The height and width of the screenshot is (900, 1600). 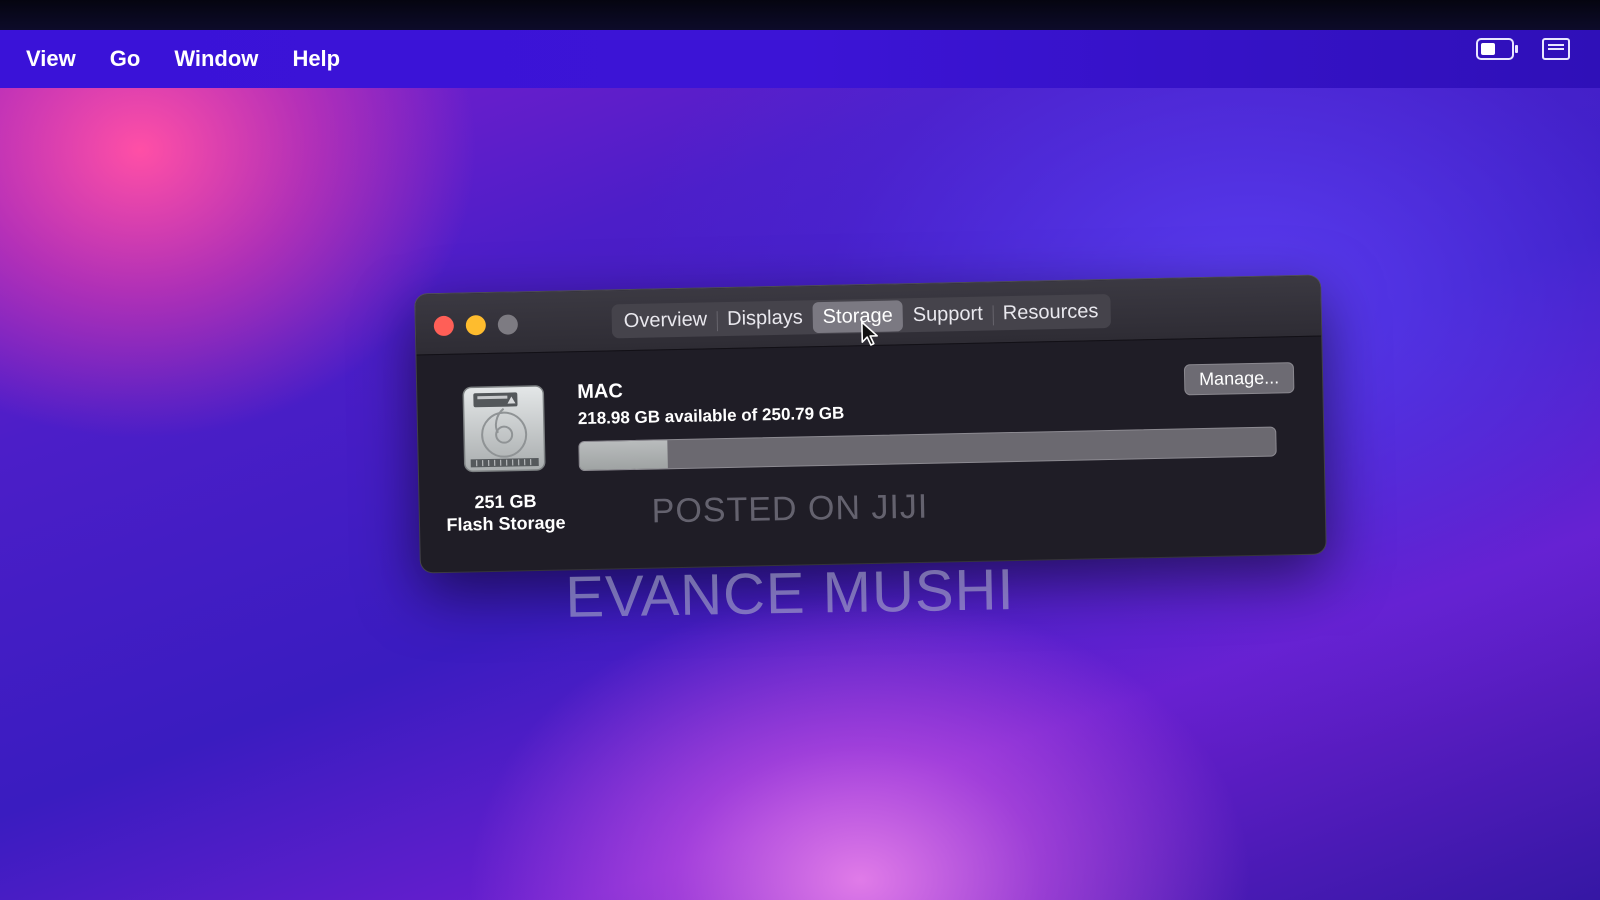 What do you see at coordinates (125, 59) in the screenshot?
I see `menu-go: Go` at bounding box center [125, 59].